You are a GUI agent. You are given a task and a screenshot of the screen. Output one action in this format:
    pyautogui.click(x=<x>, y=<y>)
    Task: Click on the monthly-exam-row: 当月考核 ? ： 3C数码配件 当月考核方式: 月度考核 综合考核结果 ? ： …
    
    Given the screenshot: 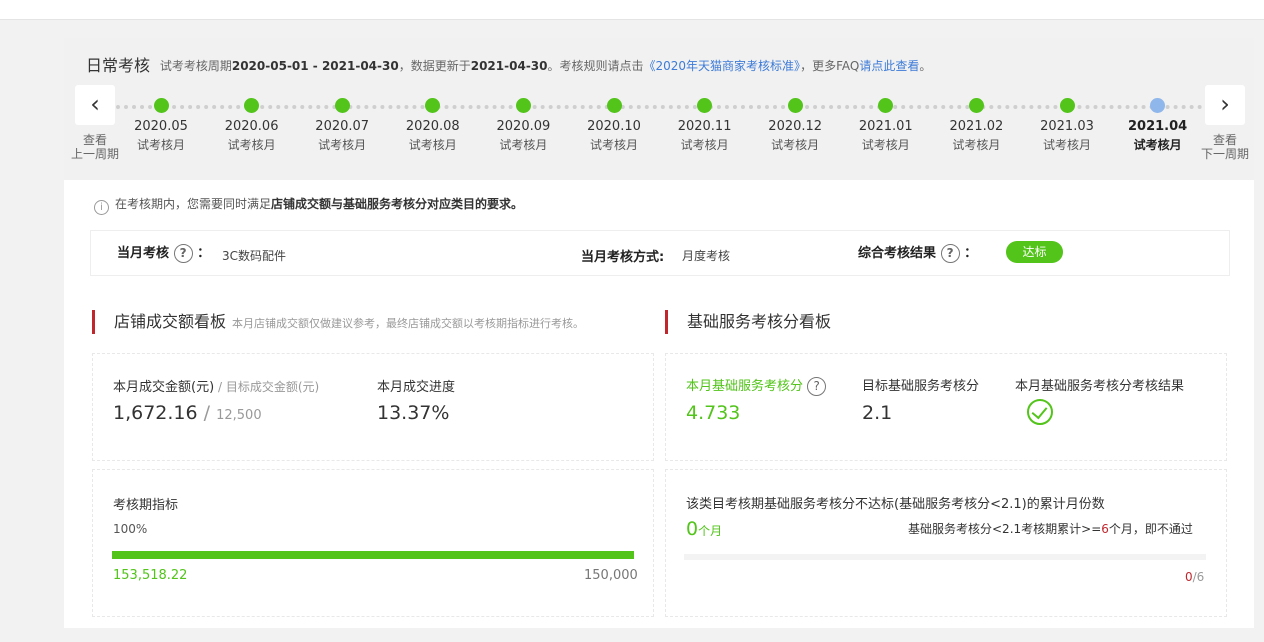 What is the action you would take?
    pyautogui.click(x=660, y=253)
    